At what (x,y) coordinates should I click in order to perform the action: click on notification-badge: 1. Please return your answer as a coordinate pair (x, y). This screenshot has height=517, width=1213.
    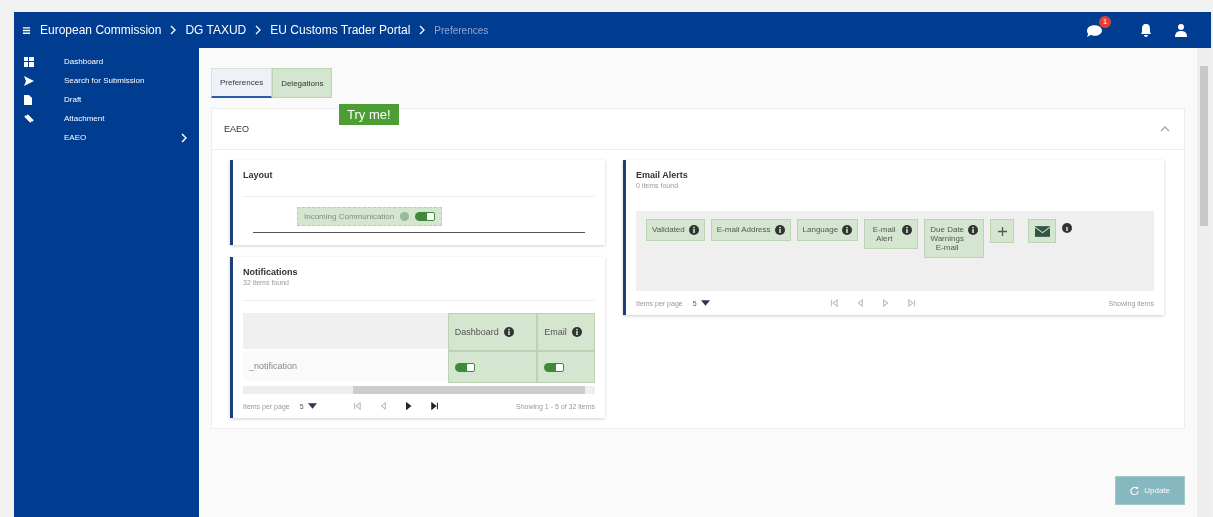
    Looking at the image, I should click on (1105, 21).